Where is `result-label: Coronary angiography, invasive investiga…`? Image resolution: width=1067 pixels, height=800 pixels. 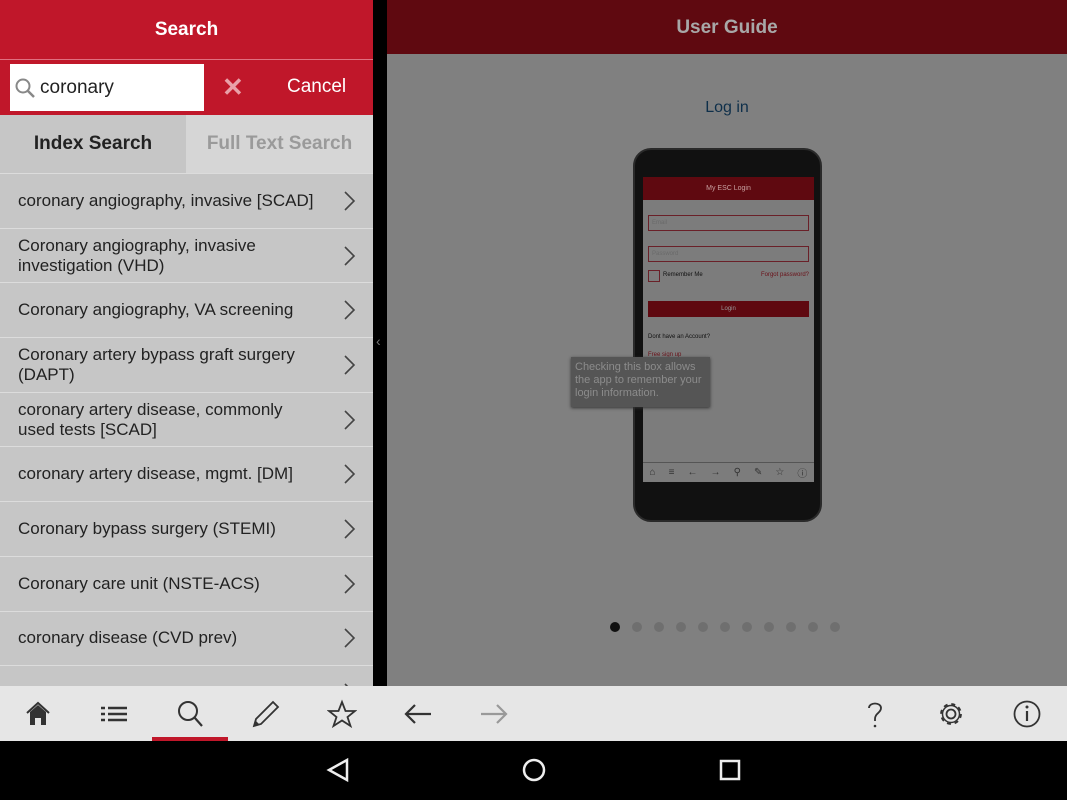 result-label: Coronary angiography, invasive investiga… is located at coordinates (137, 255).